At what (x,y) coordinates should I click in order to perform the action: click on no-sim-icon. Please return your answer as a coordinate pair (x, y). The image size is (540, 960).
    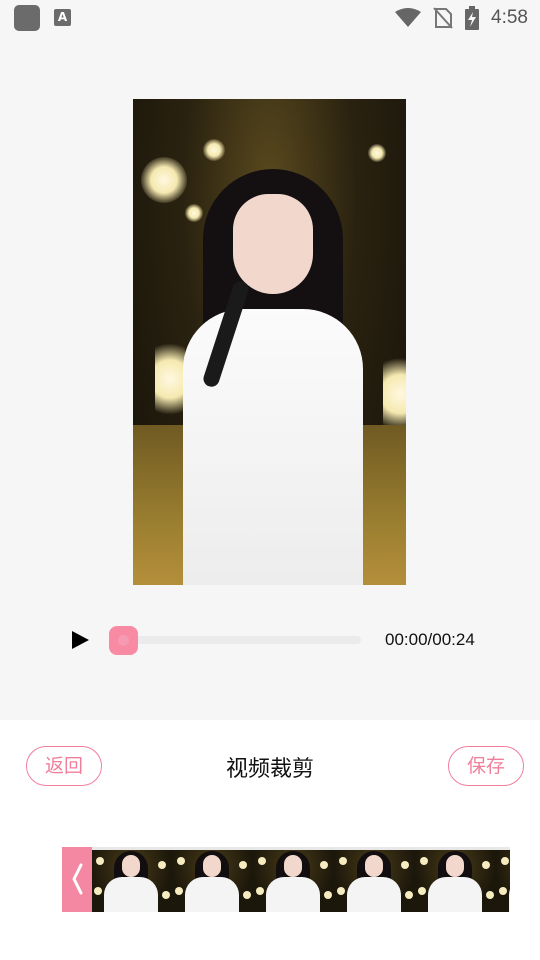
    Looking at the image, I should click on (443, 18).